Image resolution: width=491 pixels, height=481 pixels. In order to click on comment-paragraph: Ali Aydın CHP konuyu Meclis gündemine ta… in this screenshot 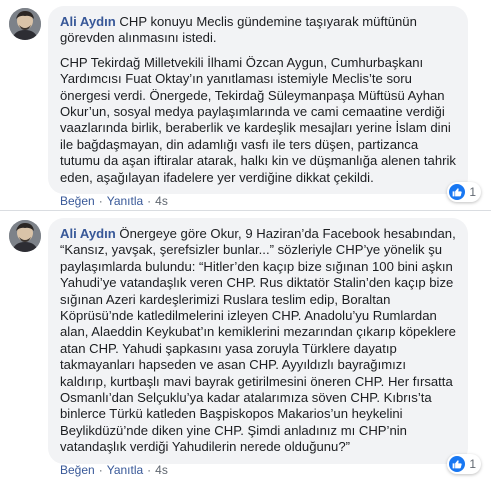, I will do `click(258, 30)`.